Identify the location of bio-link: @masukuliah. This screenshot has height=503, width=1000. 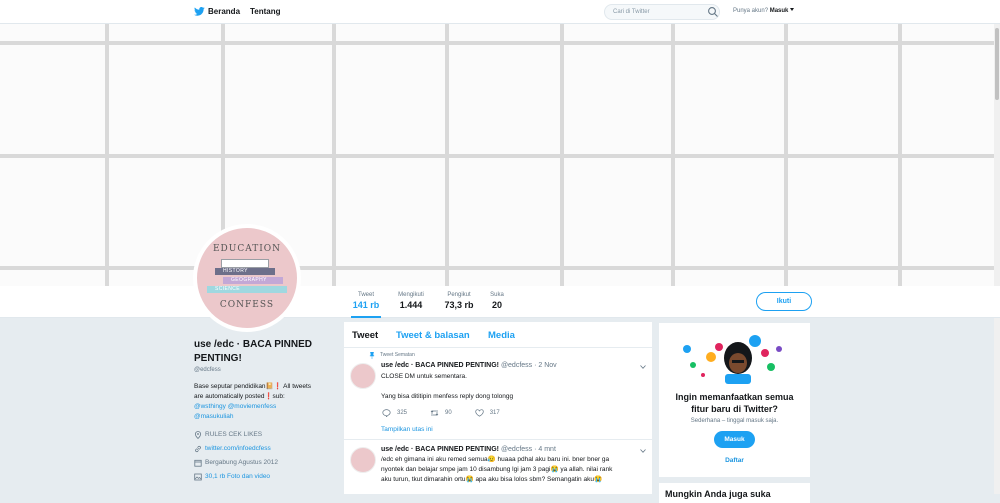
(265, 417).